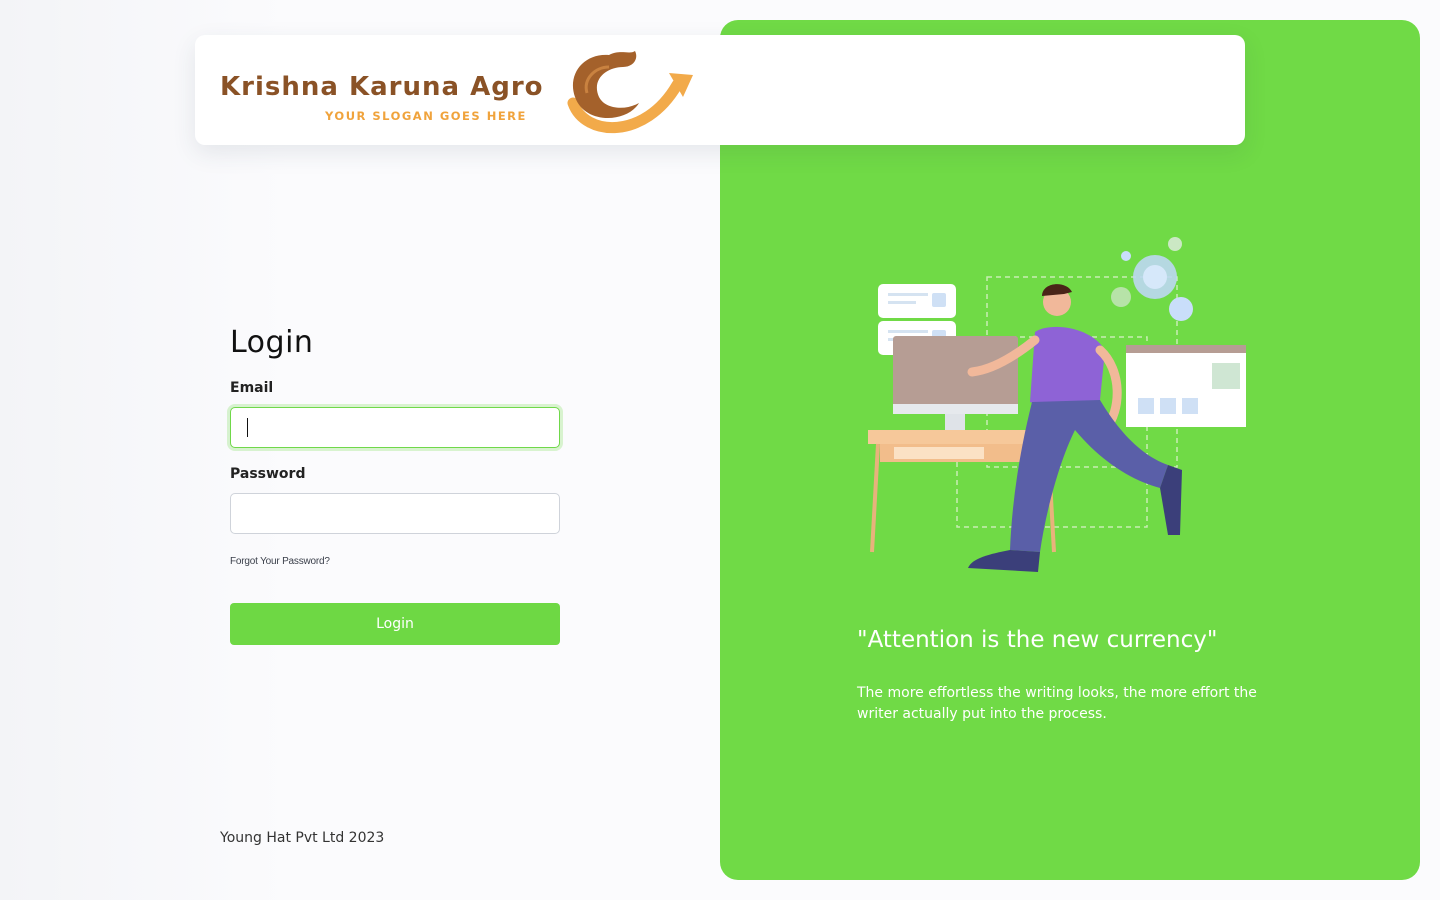 The width and height of the screenshot is (1440, 900). Describe the element at coordinates (630, 92) in the screenshot. I see `camel-arrow-logo-icon` at that location.